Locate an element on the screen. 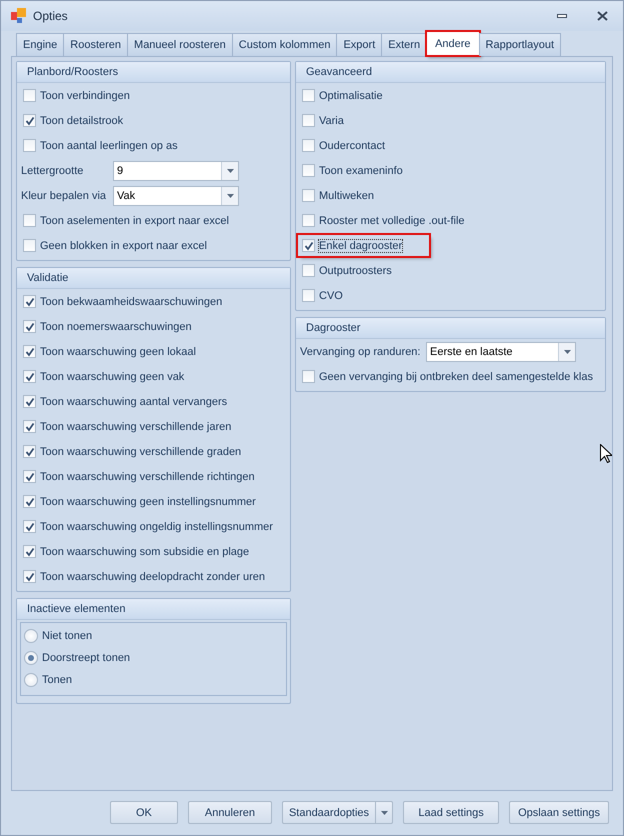 This screenshot has height=836, width=624. checkbox-label: Toon detailstrook is located at coordinates (82, 120).